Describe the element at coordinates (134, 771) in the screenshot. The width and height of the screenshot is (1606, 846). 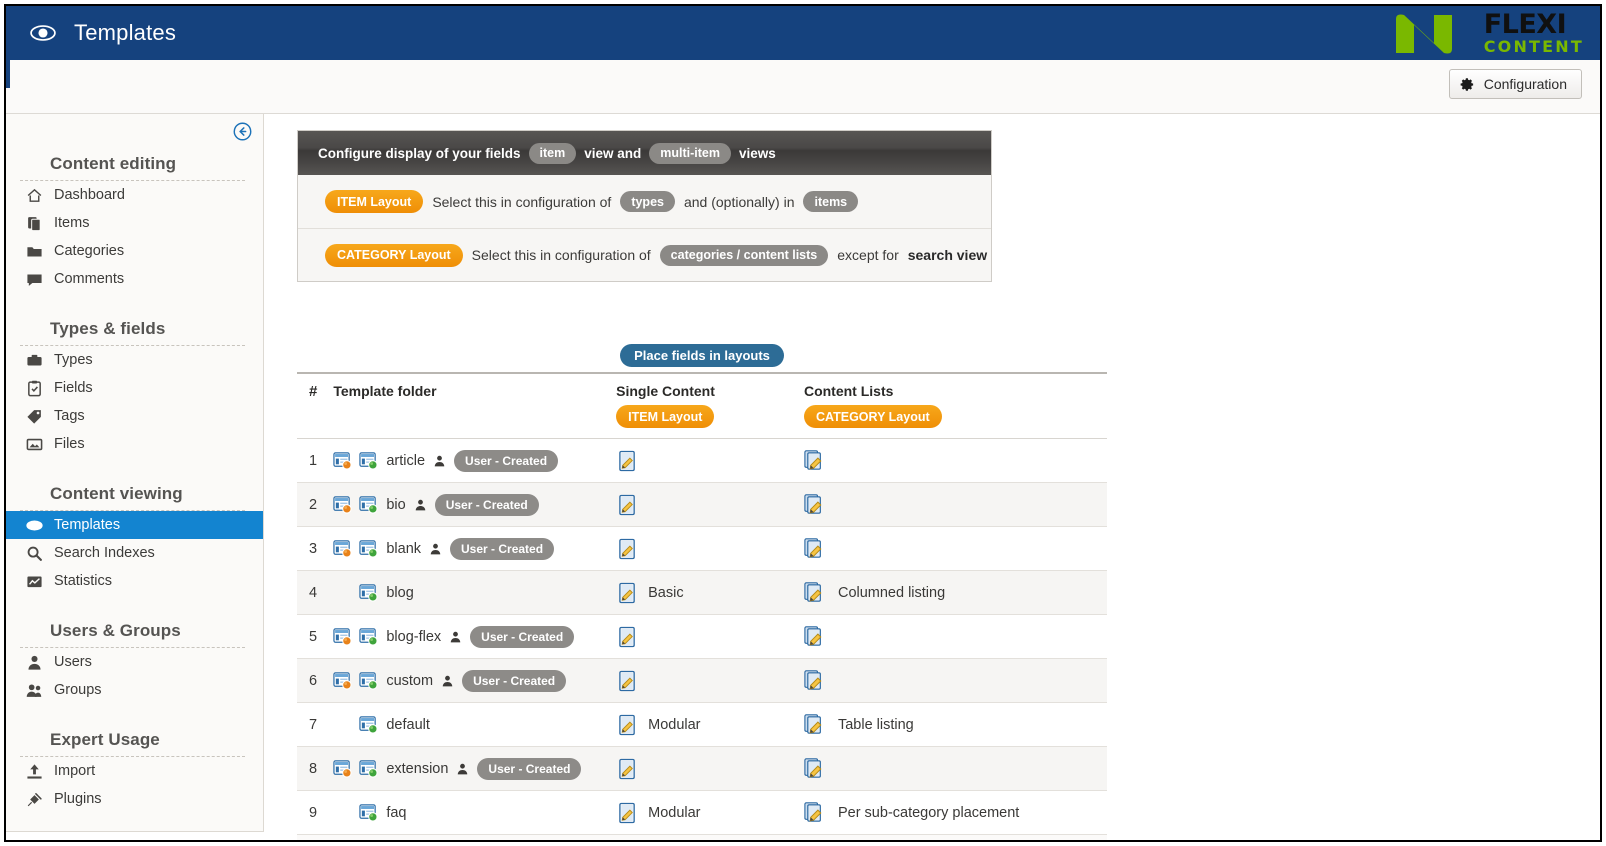
I see `sidebar-item-import: Import` at that location.